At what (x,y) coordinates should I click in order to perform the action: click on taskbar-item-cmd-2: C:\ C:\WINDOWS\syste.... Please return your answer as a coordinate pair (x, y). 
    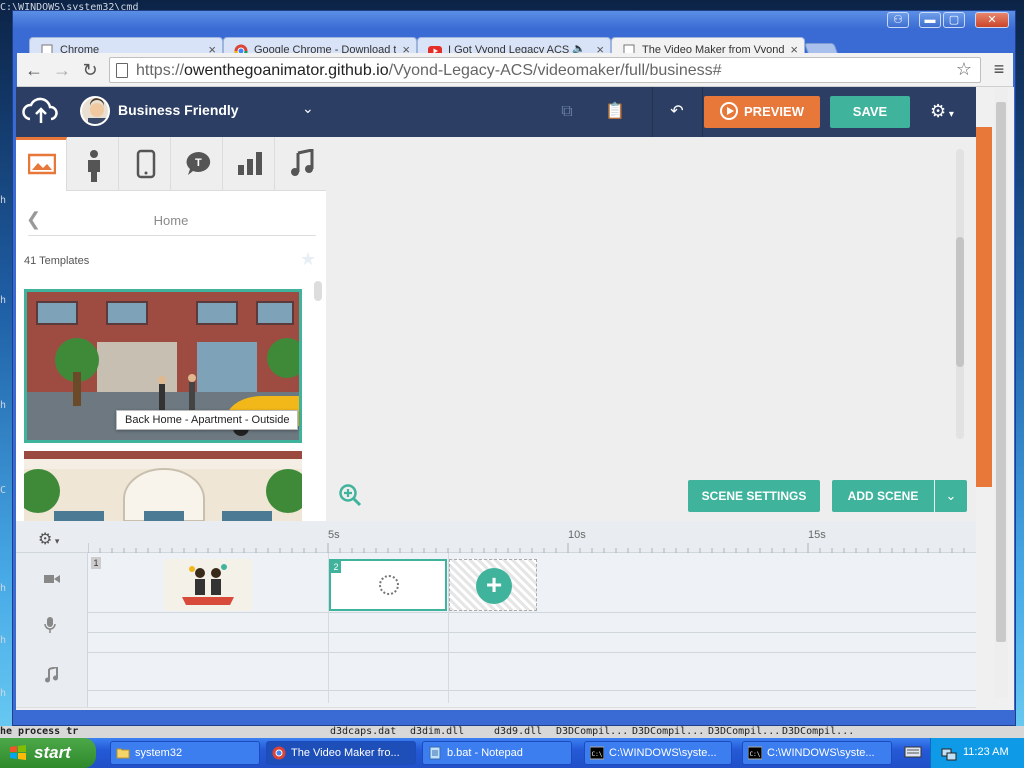
    Looking at the image, I should click on (817, 753).